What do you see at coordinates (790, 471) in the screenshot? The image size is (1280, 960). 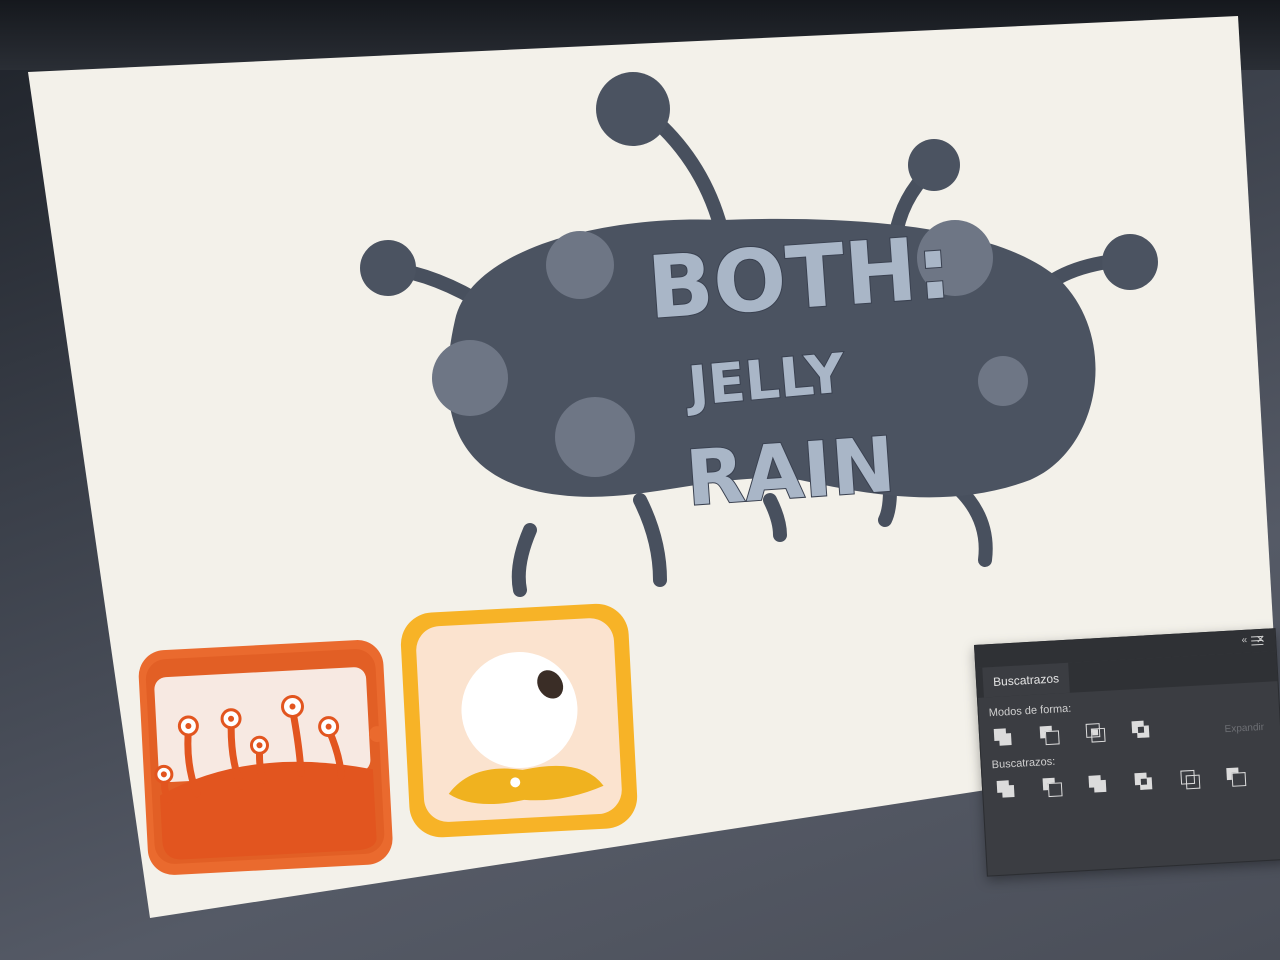 I see `logo-line-rain: RAIN` at bounding box center [790, 471].